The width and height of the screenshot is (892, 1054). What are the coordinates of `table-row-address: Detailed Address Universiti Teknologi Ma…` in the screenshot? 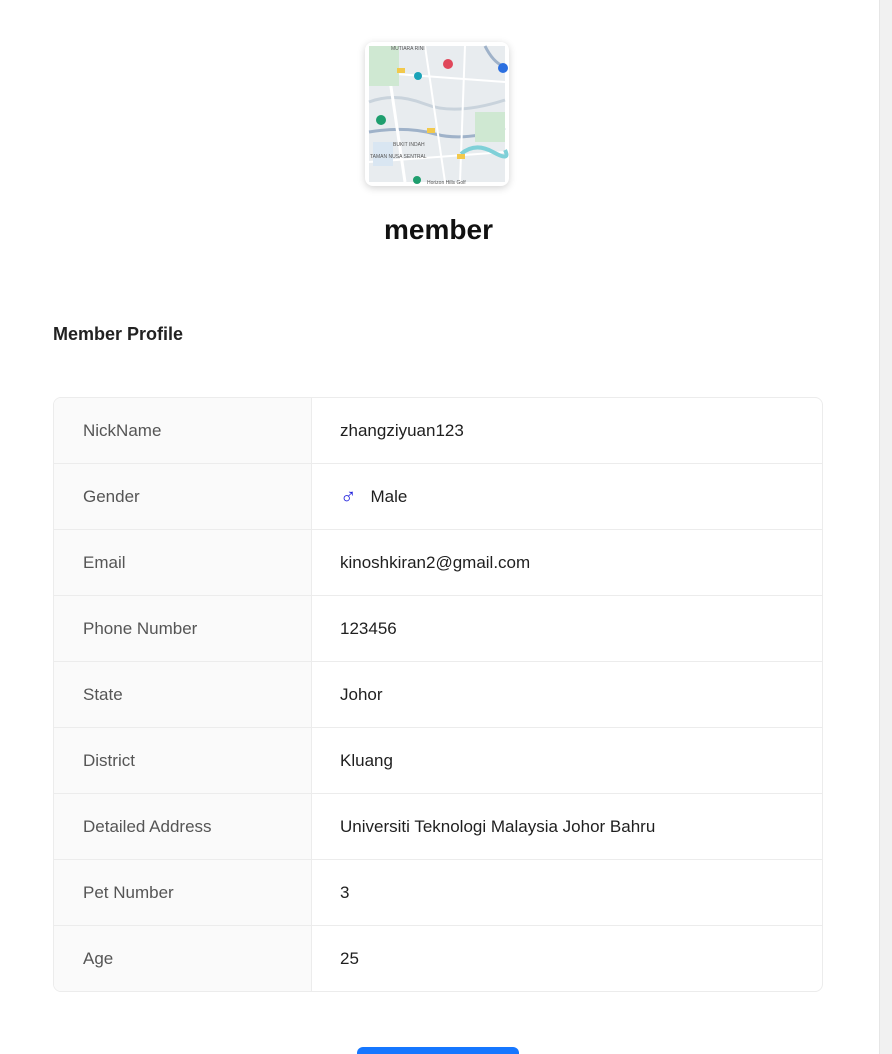 It's located at (438, 827).